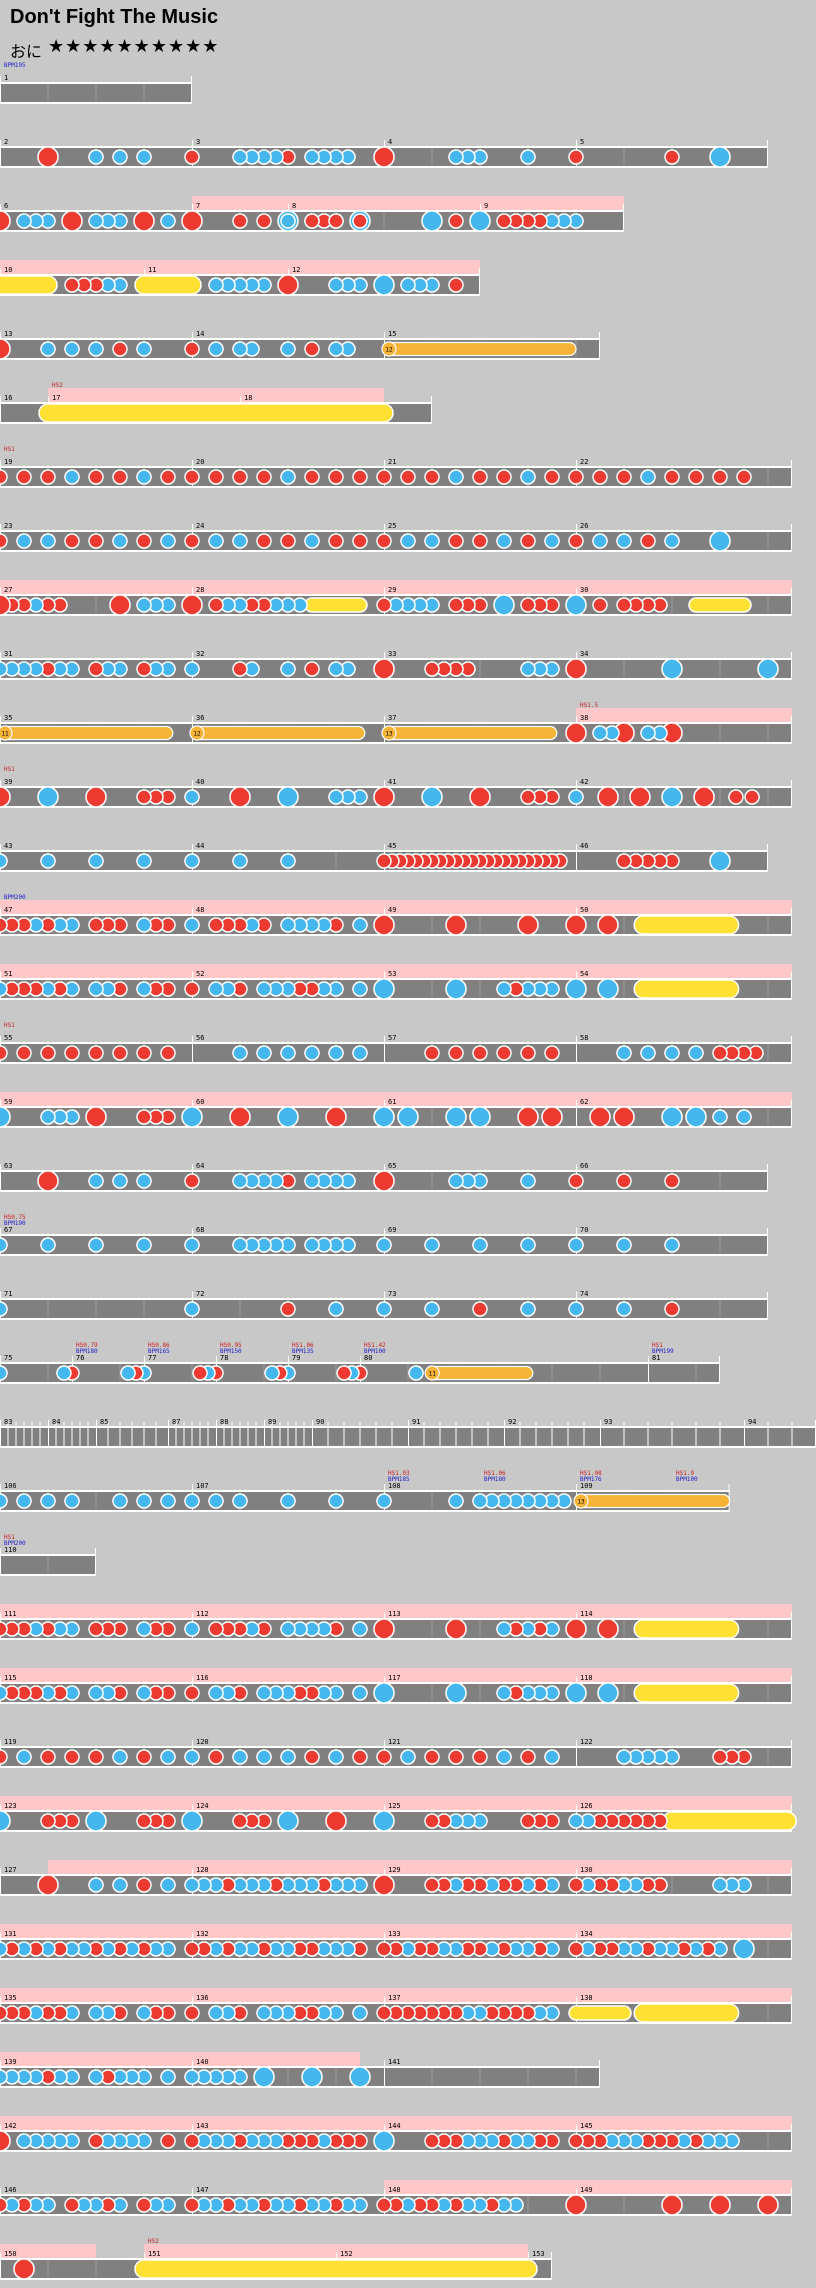 The height and width of the screenshot is (2288, 816). What do you see at coordinates (368, 1358) in the screenshot?
I see `measure-number: 80` at bounding box center [368, 1358].